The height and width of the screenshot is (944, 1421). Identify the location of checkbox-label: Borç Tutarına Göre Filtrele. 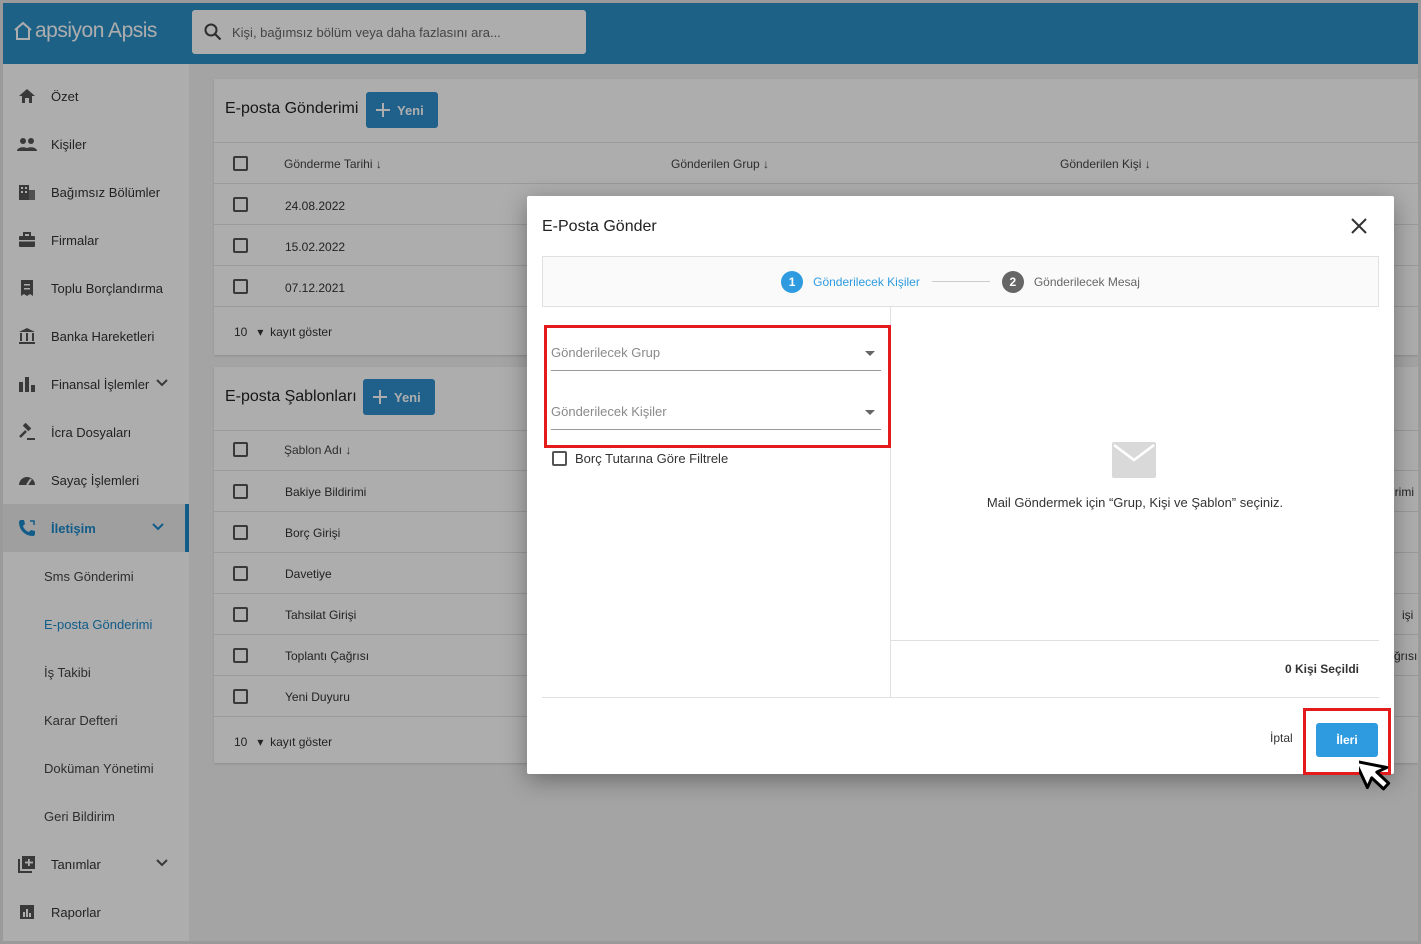
(652, 458).